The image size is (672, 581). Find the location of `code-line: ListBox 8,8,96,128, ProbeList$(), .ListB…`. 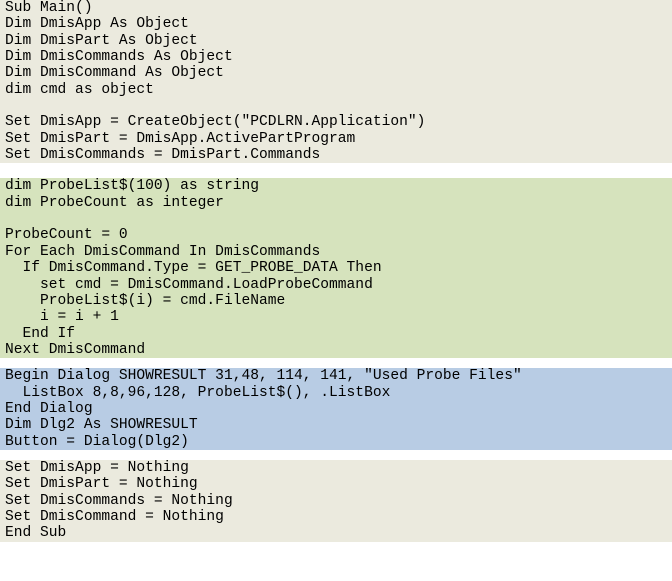

code-line: ListBox 8,8,96,128, ProbeList$(), .ListB… is located at coordinates (198, 392).